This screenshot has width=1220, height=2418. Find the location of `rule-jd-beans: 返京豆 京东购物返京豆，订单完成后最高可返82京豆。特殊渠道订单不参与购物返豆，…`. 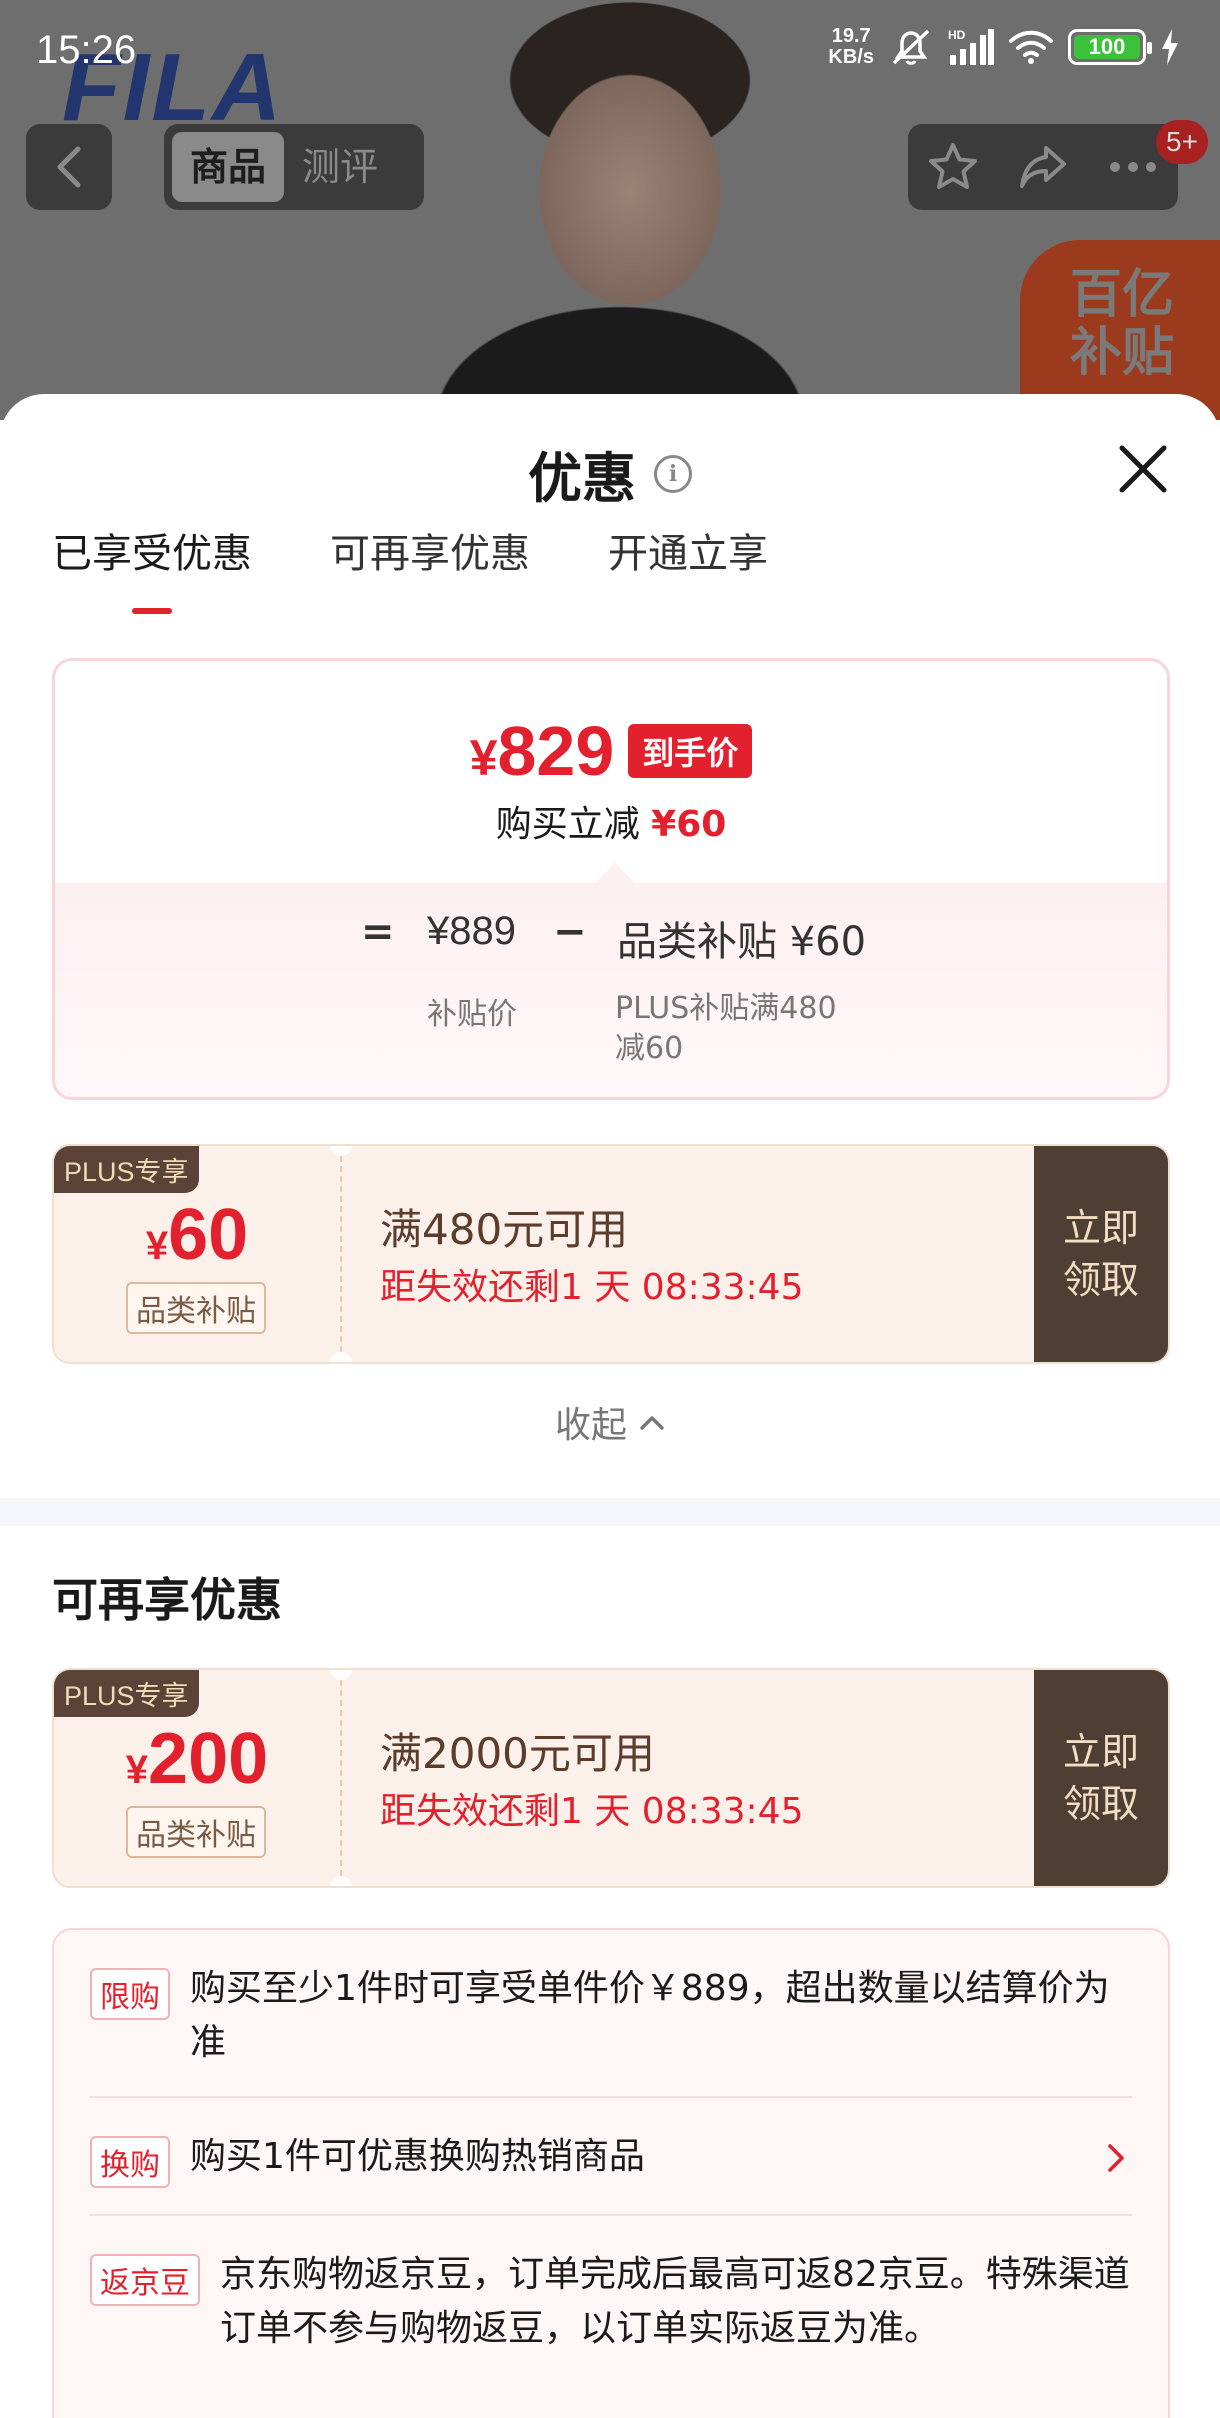

rule-jd-beans: 返京豆 京东购物返京豆，订单完成后最高可返82京豆。特殊渠道订单不参与购物返豆，… is located at coordinates (611, 2299).